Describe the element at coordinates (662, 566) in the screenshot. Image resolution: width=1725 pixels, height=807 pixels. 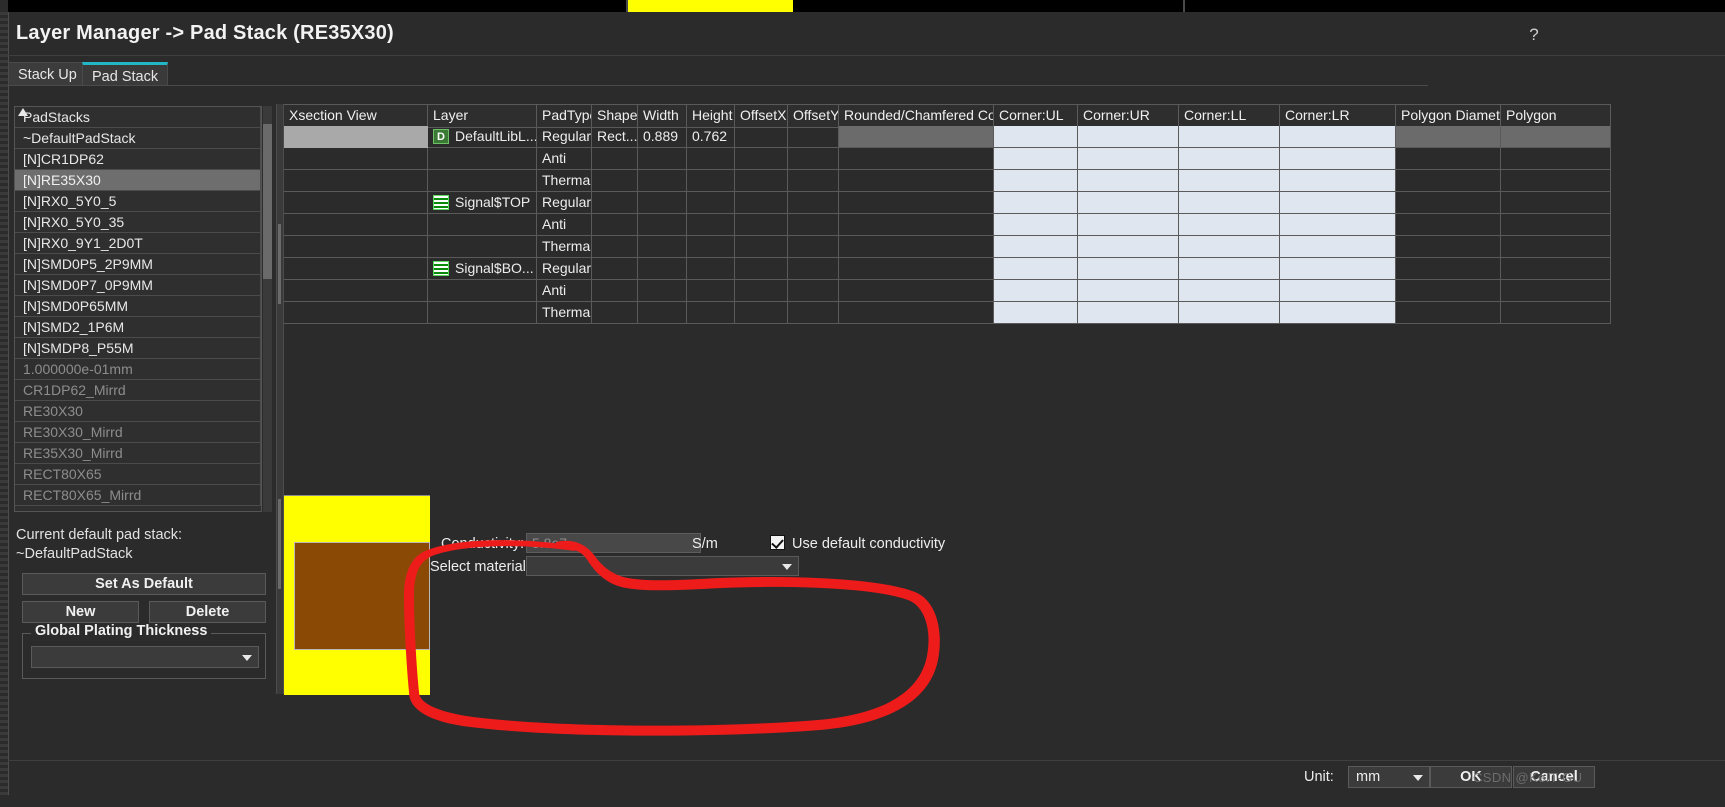
I see `select-material-combo` at that location.